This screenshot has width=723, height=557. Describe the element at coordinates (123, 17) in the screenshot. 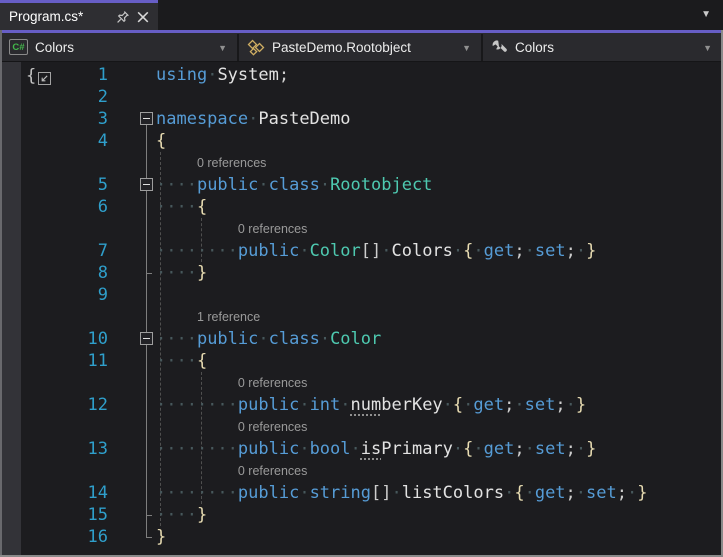

I see `pin-icon` at that location.